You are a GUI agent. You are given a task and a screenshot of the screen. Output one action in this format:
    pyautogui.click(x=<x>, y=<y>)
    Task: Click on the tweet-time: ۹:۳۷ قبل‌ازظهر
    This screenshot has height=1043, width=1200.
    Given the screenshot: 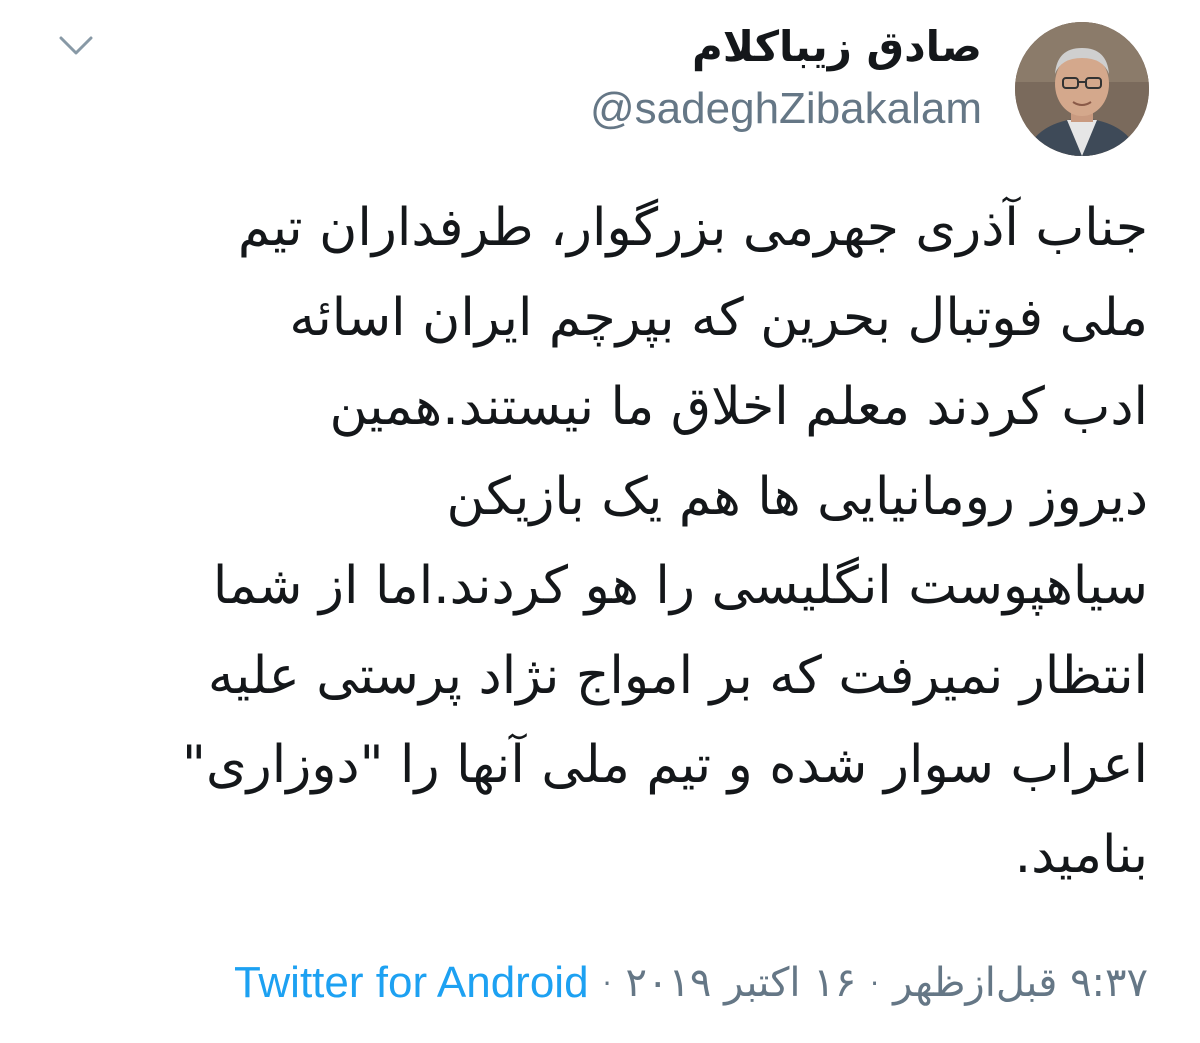 What is the action you would take?
    pyautogui.click(x=1020, y=983)
    